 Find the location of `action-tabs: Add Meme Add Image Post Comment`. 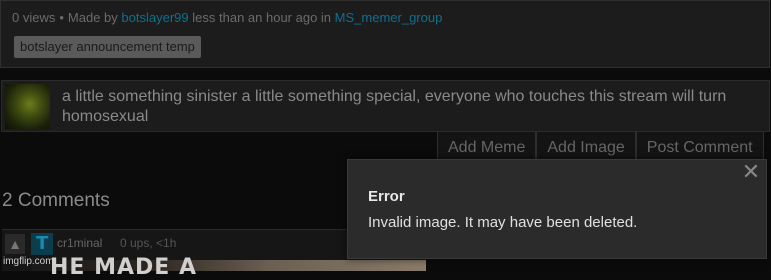

action-tabs: Add Meme Add Image Post Comment is located at coordinates (600, 147).